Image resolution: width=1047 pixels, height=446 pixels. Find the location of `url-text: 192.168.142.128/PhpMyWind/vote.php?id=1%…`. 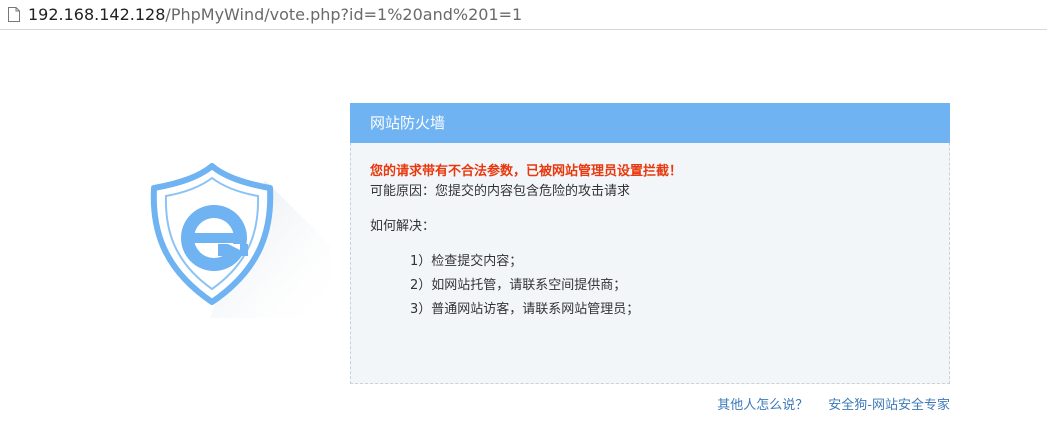

url-text: 192.168.142.128/PhpMyWind/vote.php?id=1%… is located at coordinates (275, 15).